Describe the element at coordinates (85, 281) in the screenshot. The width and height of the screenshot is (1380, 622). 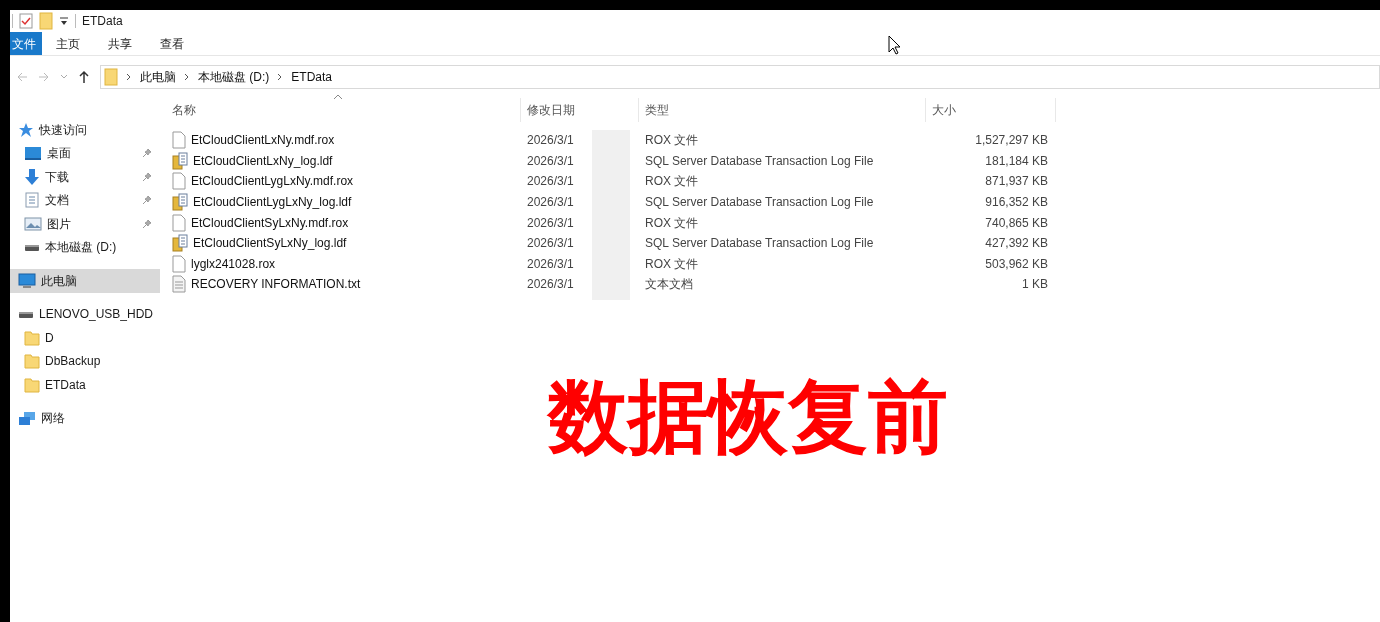
I see `sidebar-item: 此电脑` at that location.